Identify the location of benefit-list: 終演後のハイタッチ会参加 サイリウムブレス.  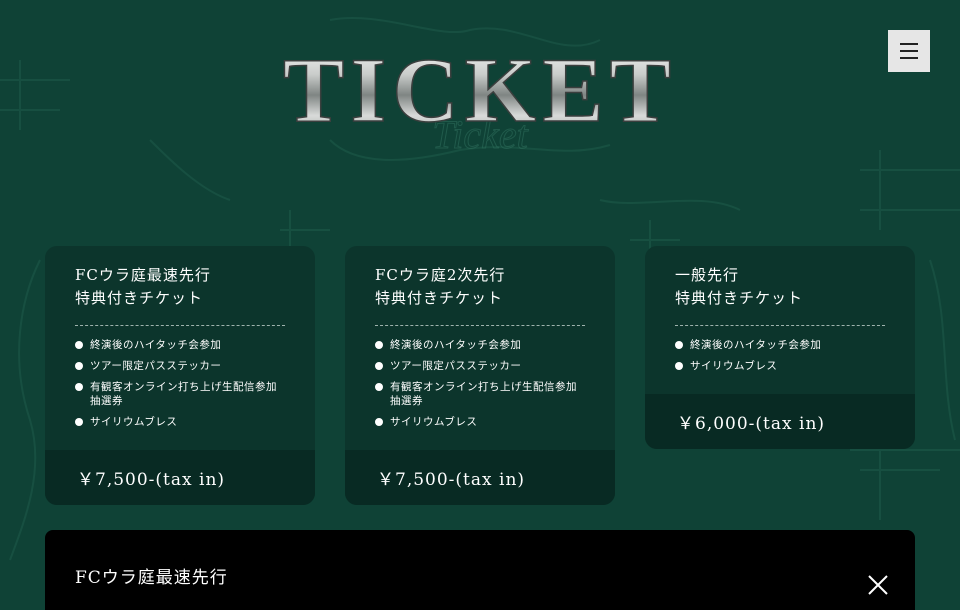
(780, 366).